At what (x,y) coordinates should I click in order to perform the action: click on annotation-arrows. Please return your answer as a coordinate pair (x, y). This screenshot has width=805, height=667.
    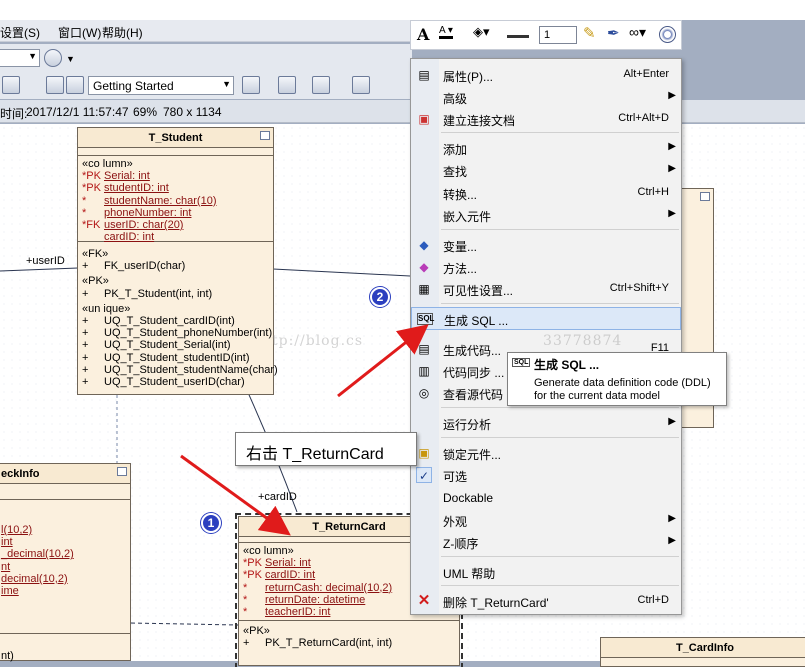
    Looking at the image, I should click on (304, 430).